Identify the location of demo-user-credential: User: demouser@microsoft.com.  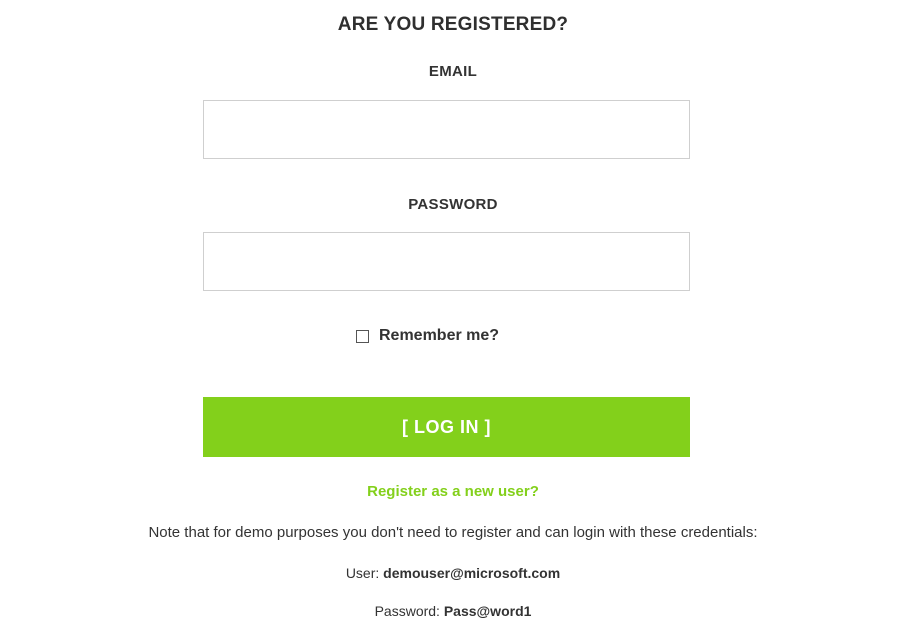
(453, 573).